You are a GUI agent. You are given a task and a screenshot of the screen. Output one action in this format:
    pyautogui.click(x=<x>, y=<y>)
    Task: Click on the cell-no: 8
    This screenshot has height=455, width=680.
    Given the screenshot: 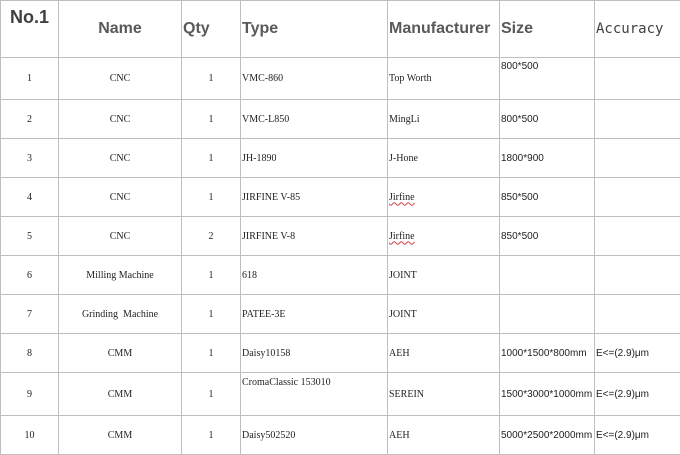 What is the action you would take?
    pyautogui.click(x=30, y=353)
    